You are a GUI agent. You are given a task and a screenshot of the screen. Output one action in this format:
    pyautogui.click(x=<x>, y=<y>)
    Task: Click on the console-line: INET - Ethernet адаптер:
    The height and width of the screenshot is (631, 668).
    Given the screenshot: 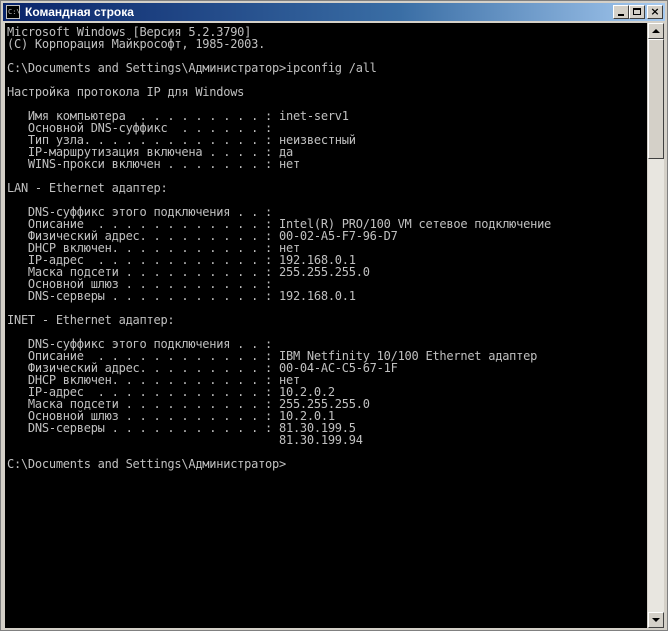 What is the action you would take?
    pyautogui.click(x=91, y=320)
    